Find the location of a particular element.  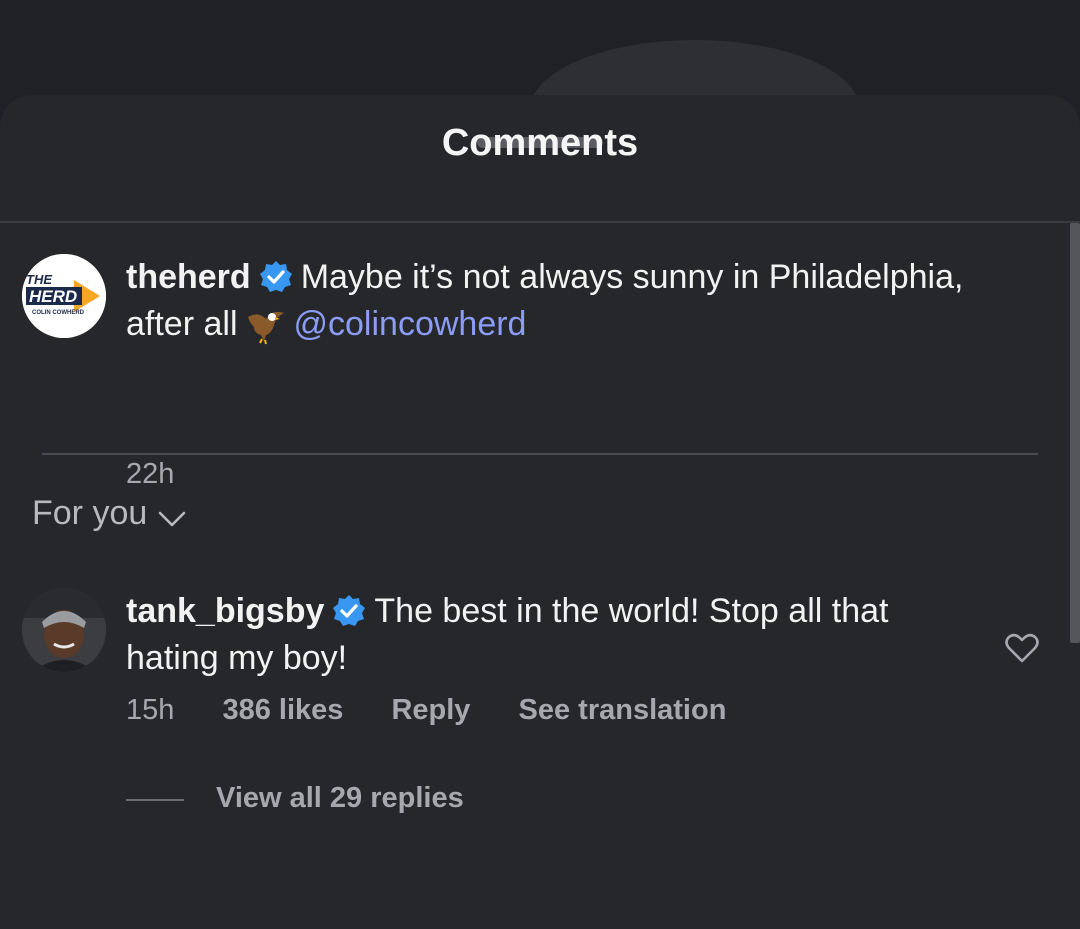

comment-actions: 15h 386 likes Reply See translation is located at coordinates (446, 710).